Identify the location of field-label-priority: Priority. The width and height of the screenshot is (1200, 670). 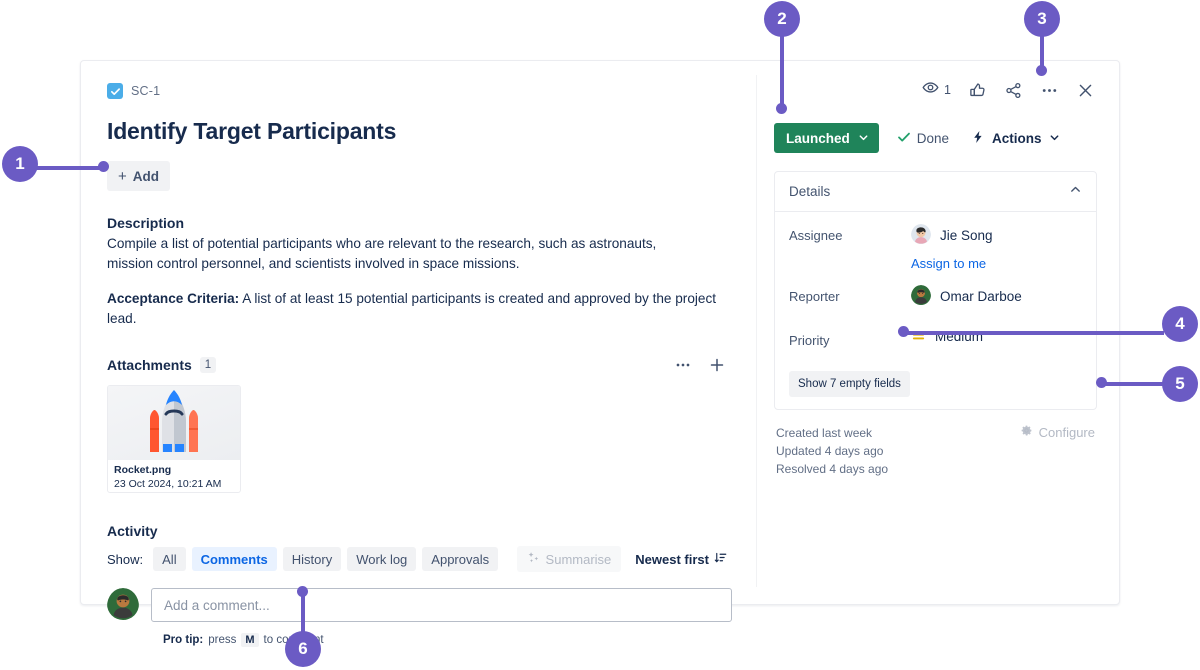
(809, 340).